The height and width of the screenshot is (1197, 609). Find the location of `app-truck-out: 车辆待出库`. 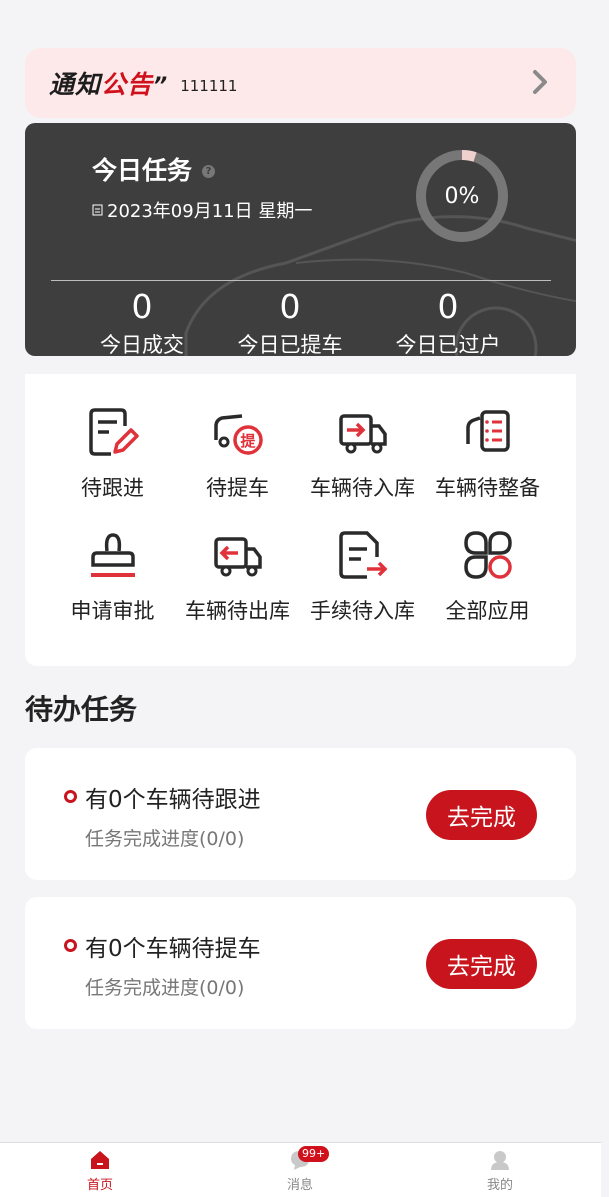

app-truck-out: 车辆待出库 is located at coordinates (237, 577).